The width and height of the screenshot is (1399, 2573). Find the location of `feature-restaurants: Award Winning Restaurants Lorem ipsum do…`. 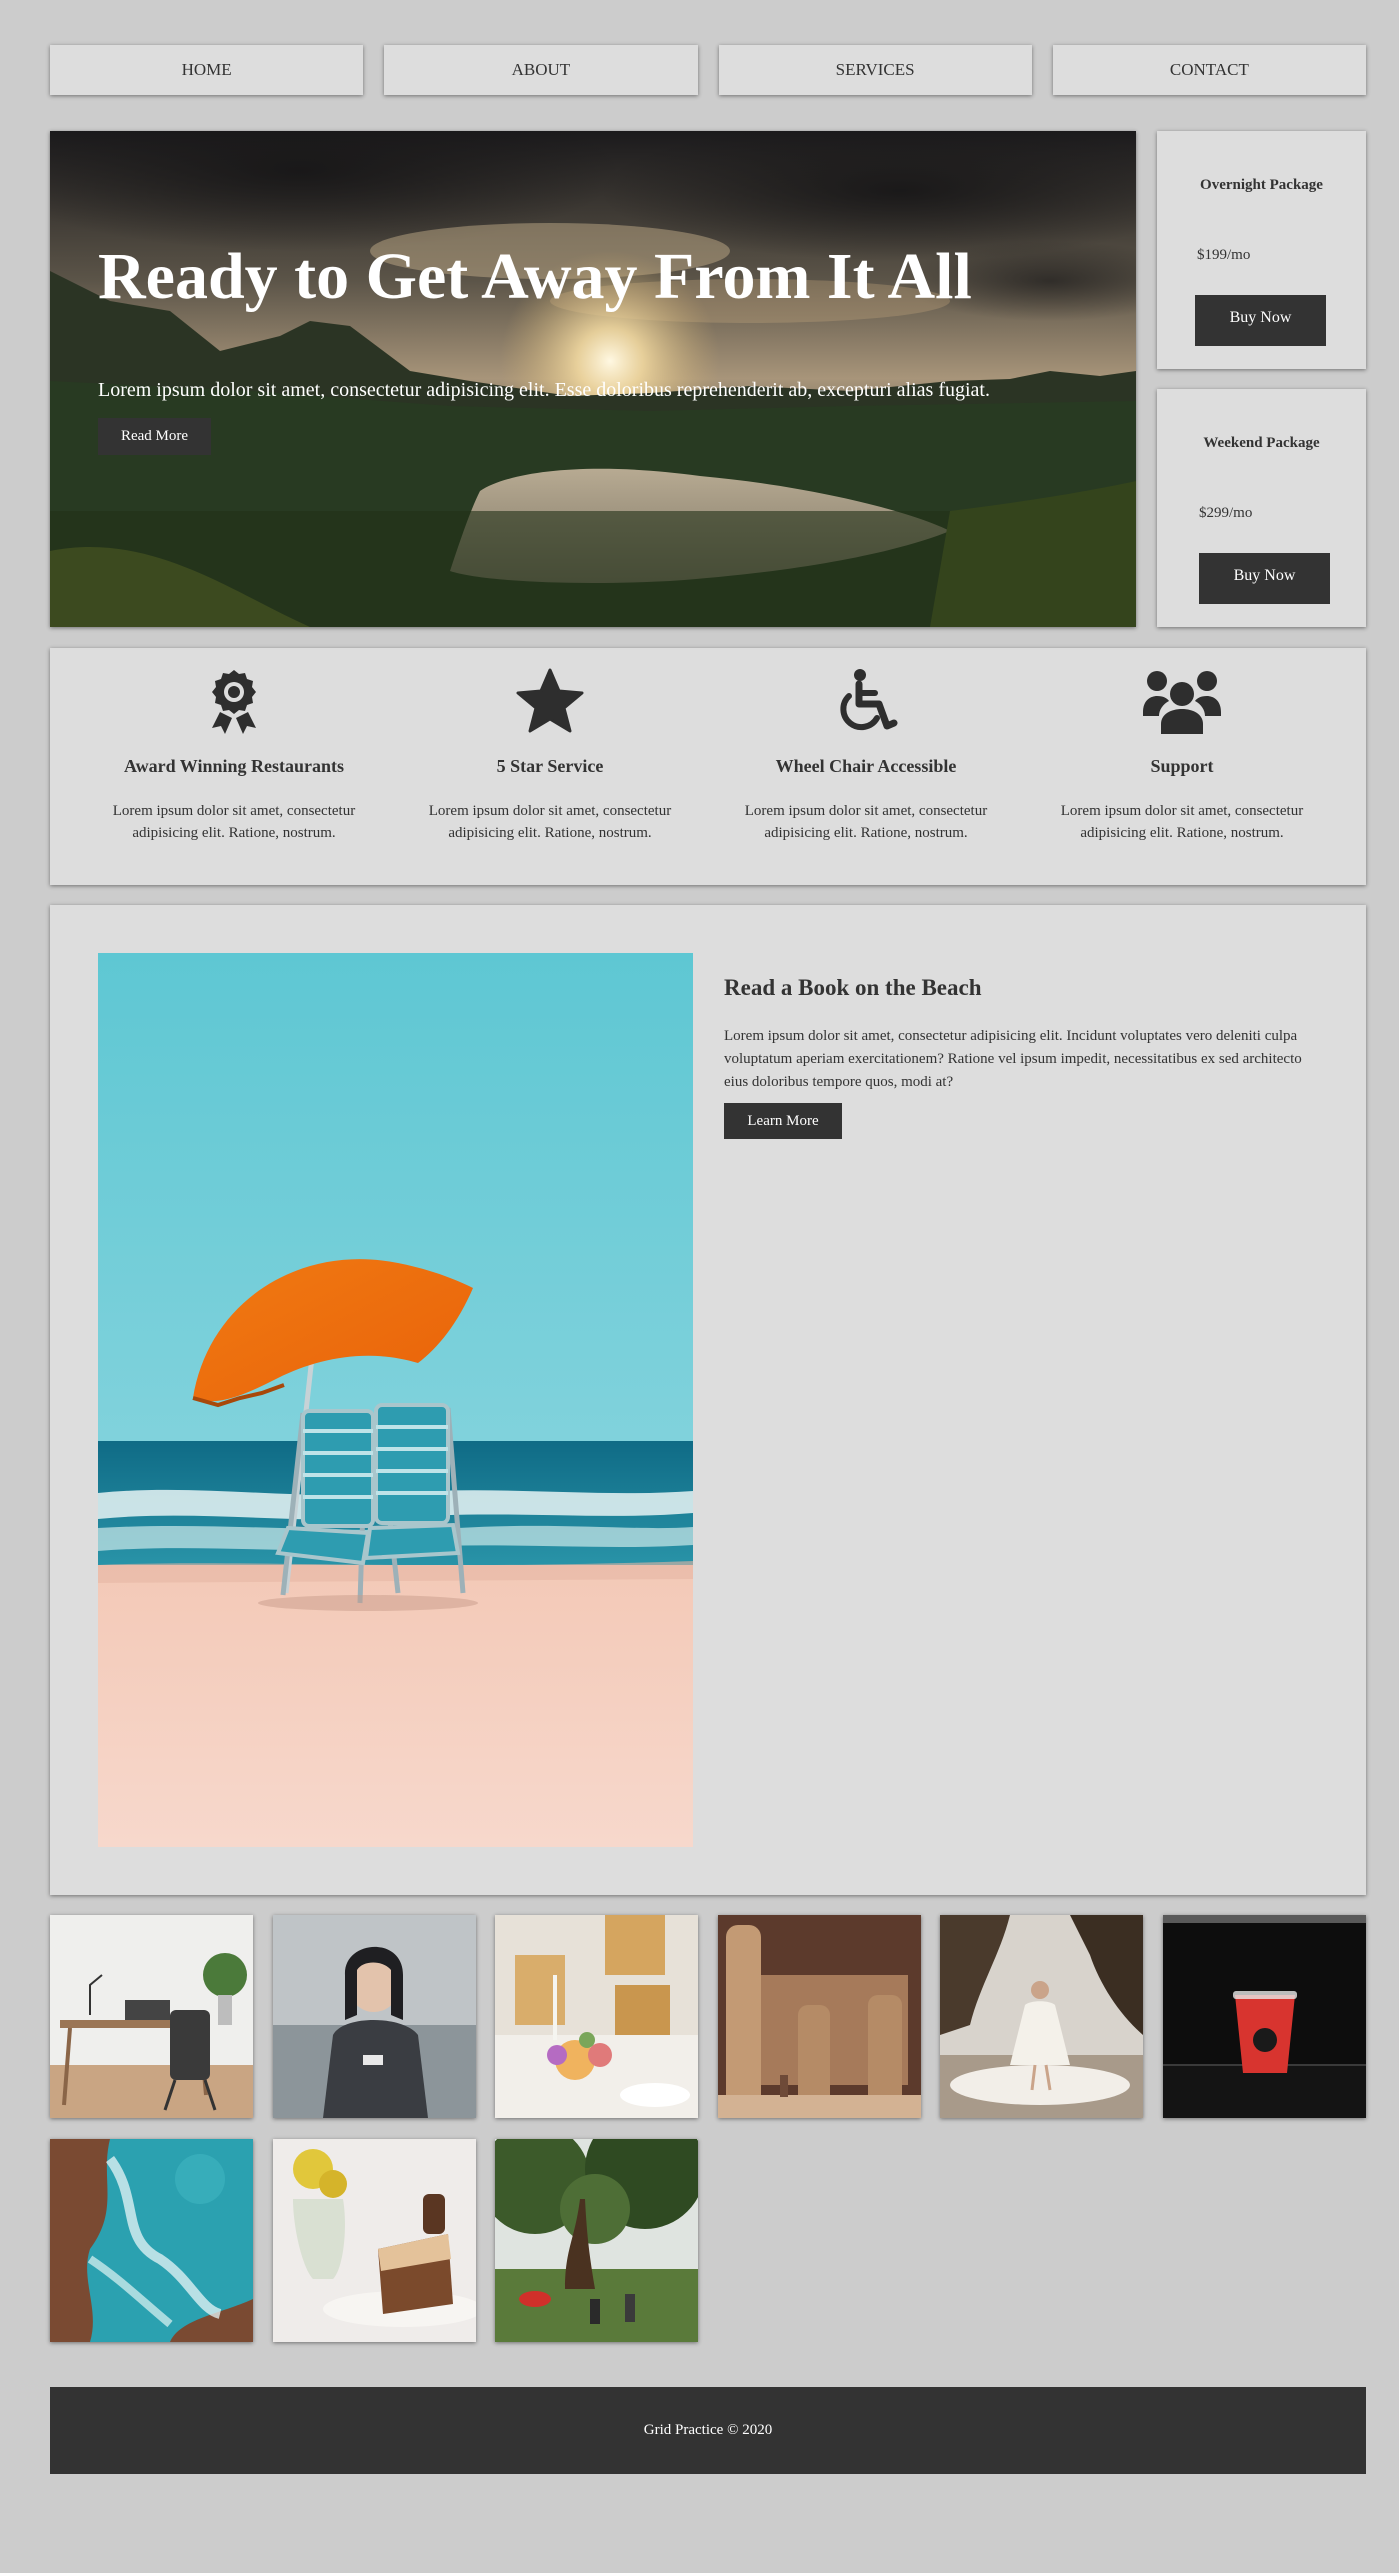

feature-restaurants: Award Winning Restaurants Lorem ipsum do… is located at coordinates (234, 766).